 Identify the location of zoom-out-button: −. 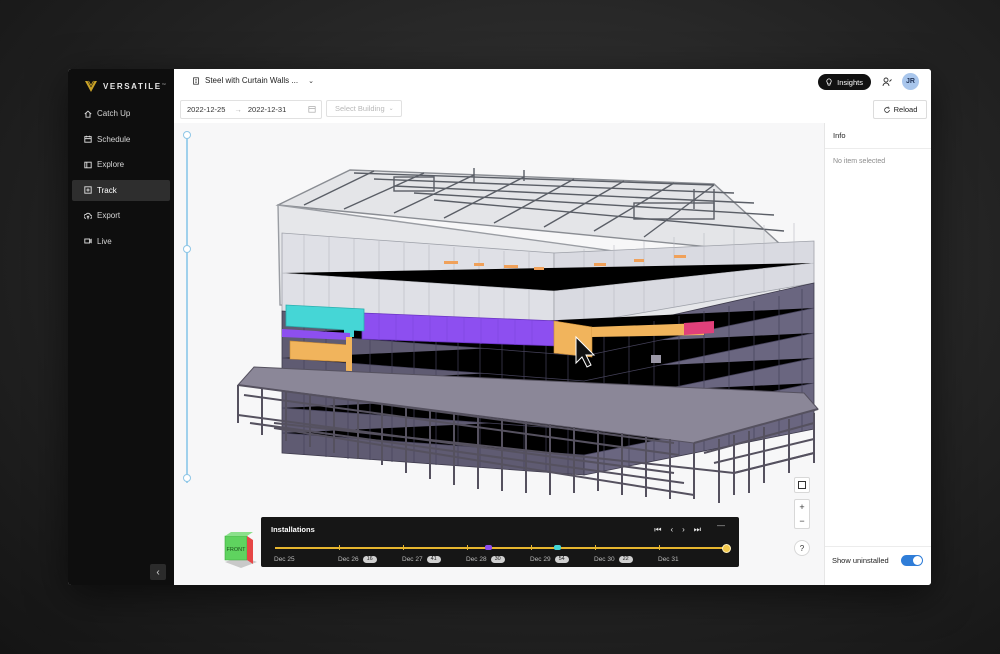
(802, 521).